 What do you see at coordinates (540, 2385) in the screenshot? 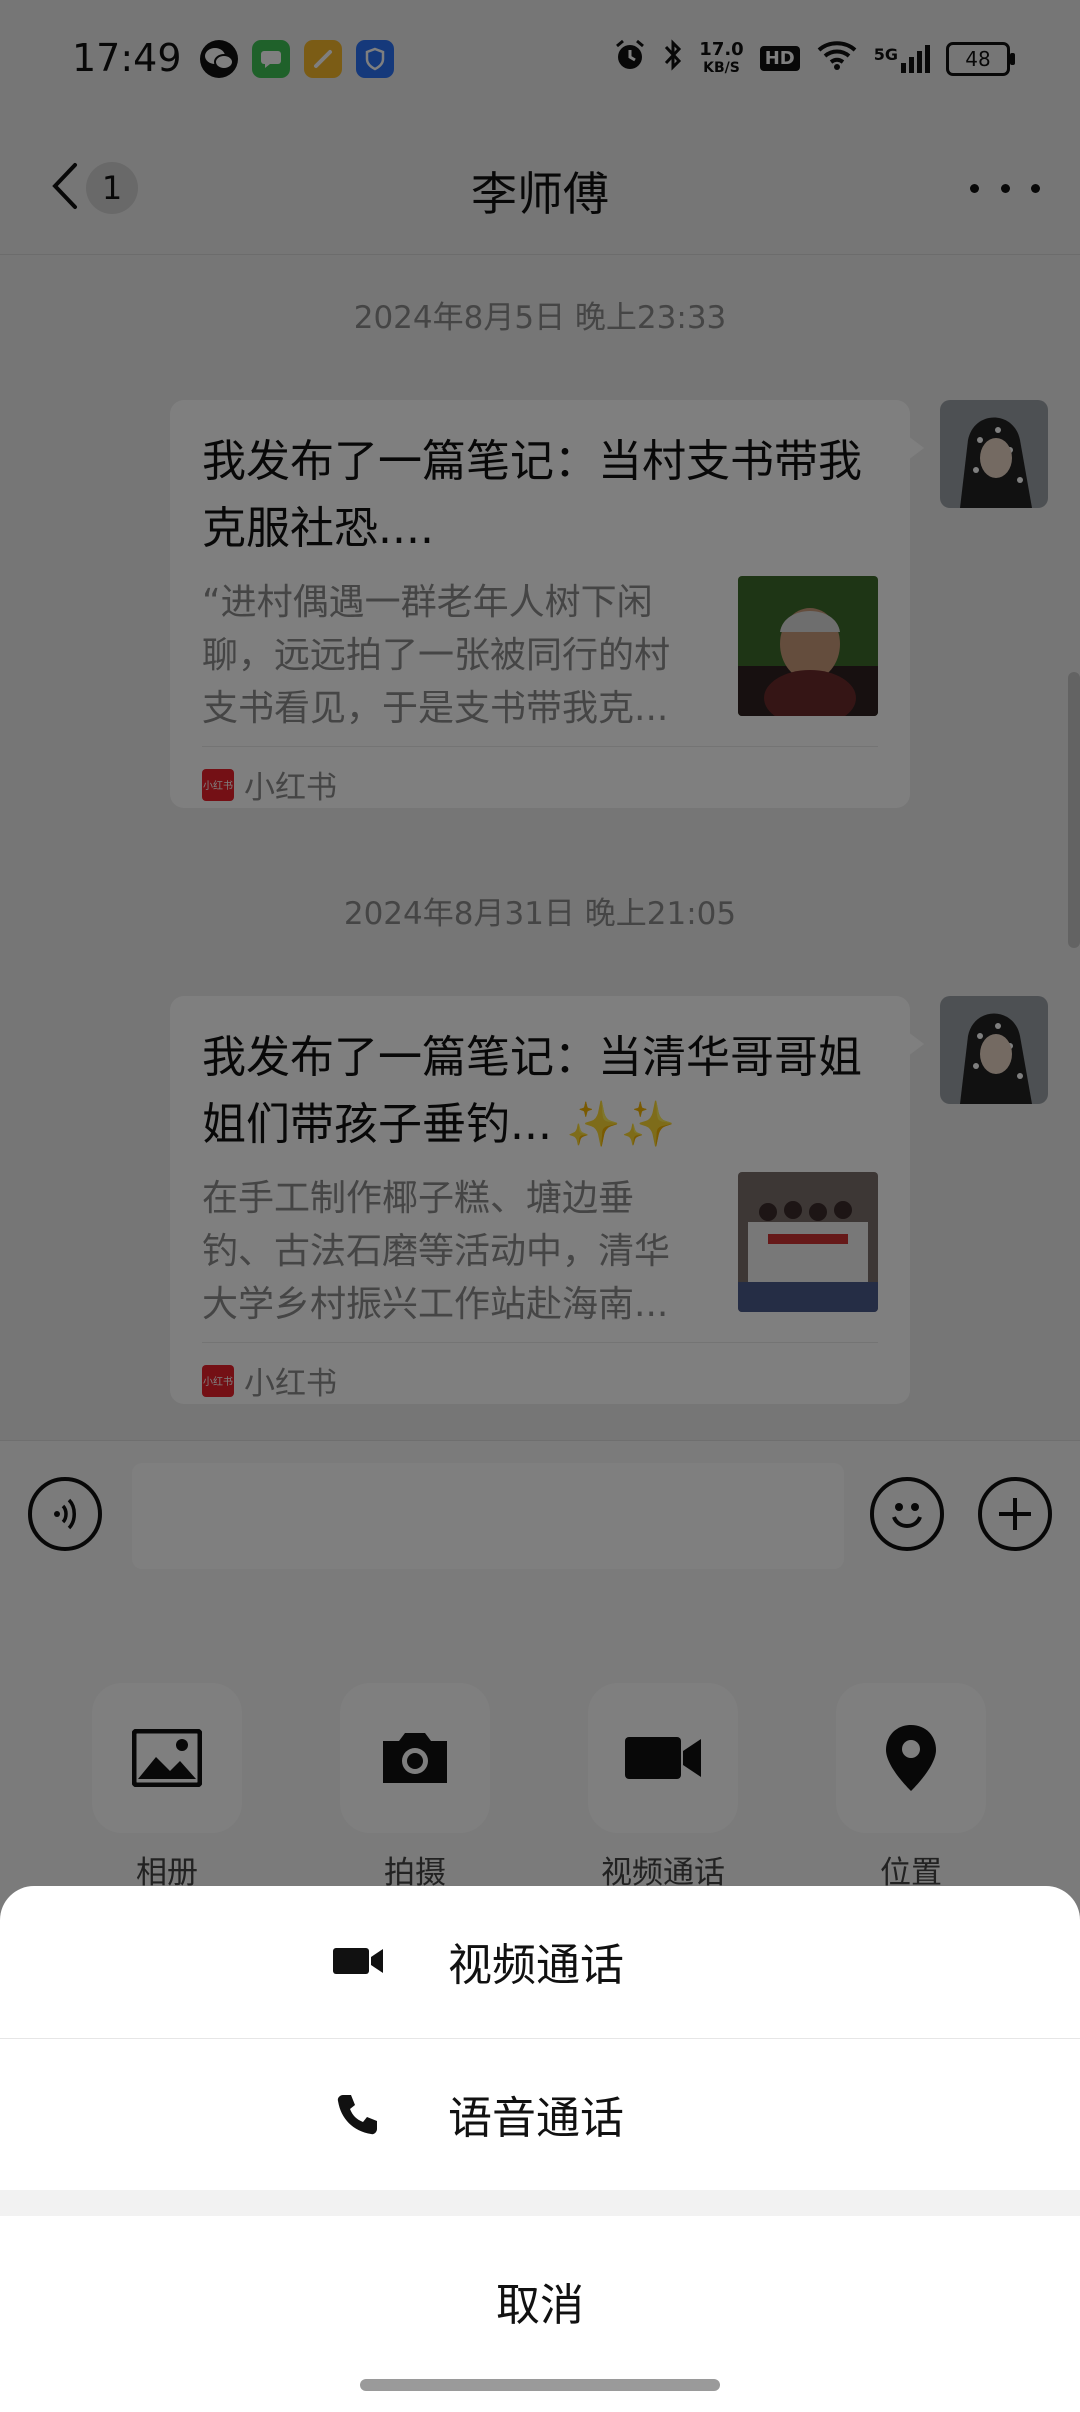
I see `home-indicator` at bounding box center [540, 2385].